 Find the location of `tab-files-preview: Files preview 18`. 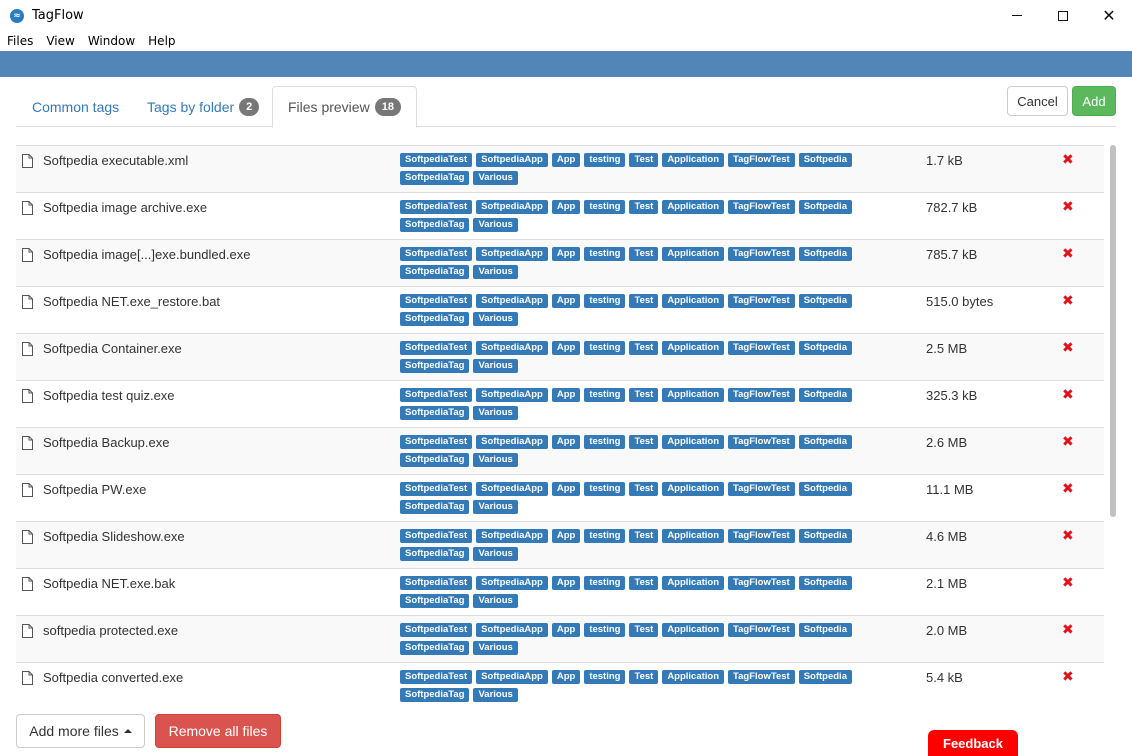

tab-files-preview: Files preview 18 is located at coordinates (344, 107).